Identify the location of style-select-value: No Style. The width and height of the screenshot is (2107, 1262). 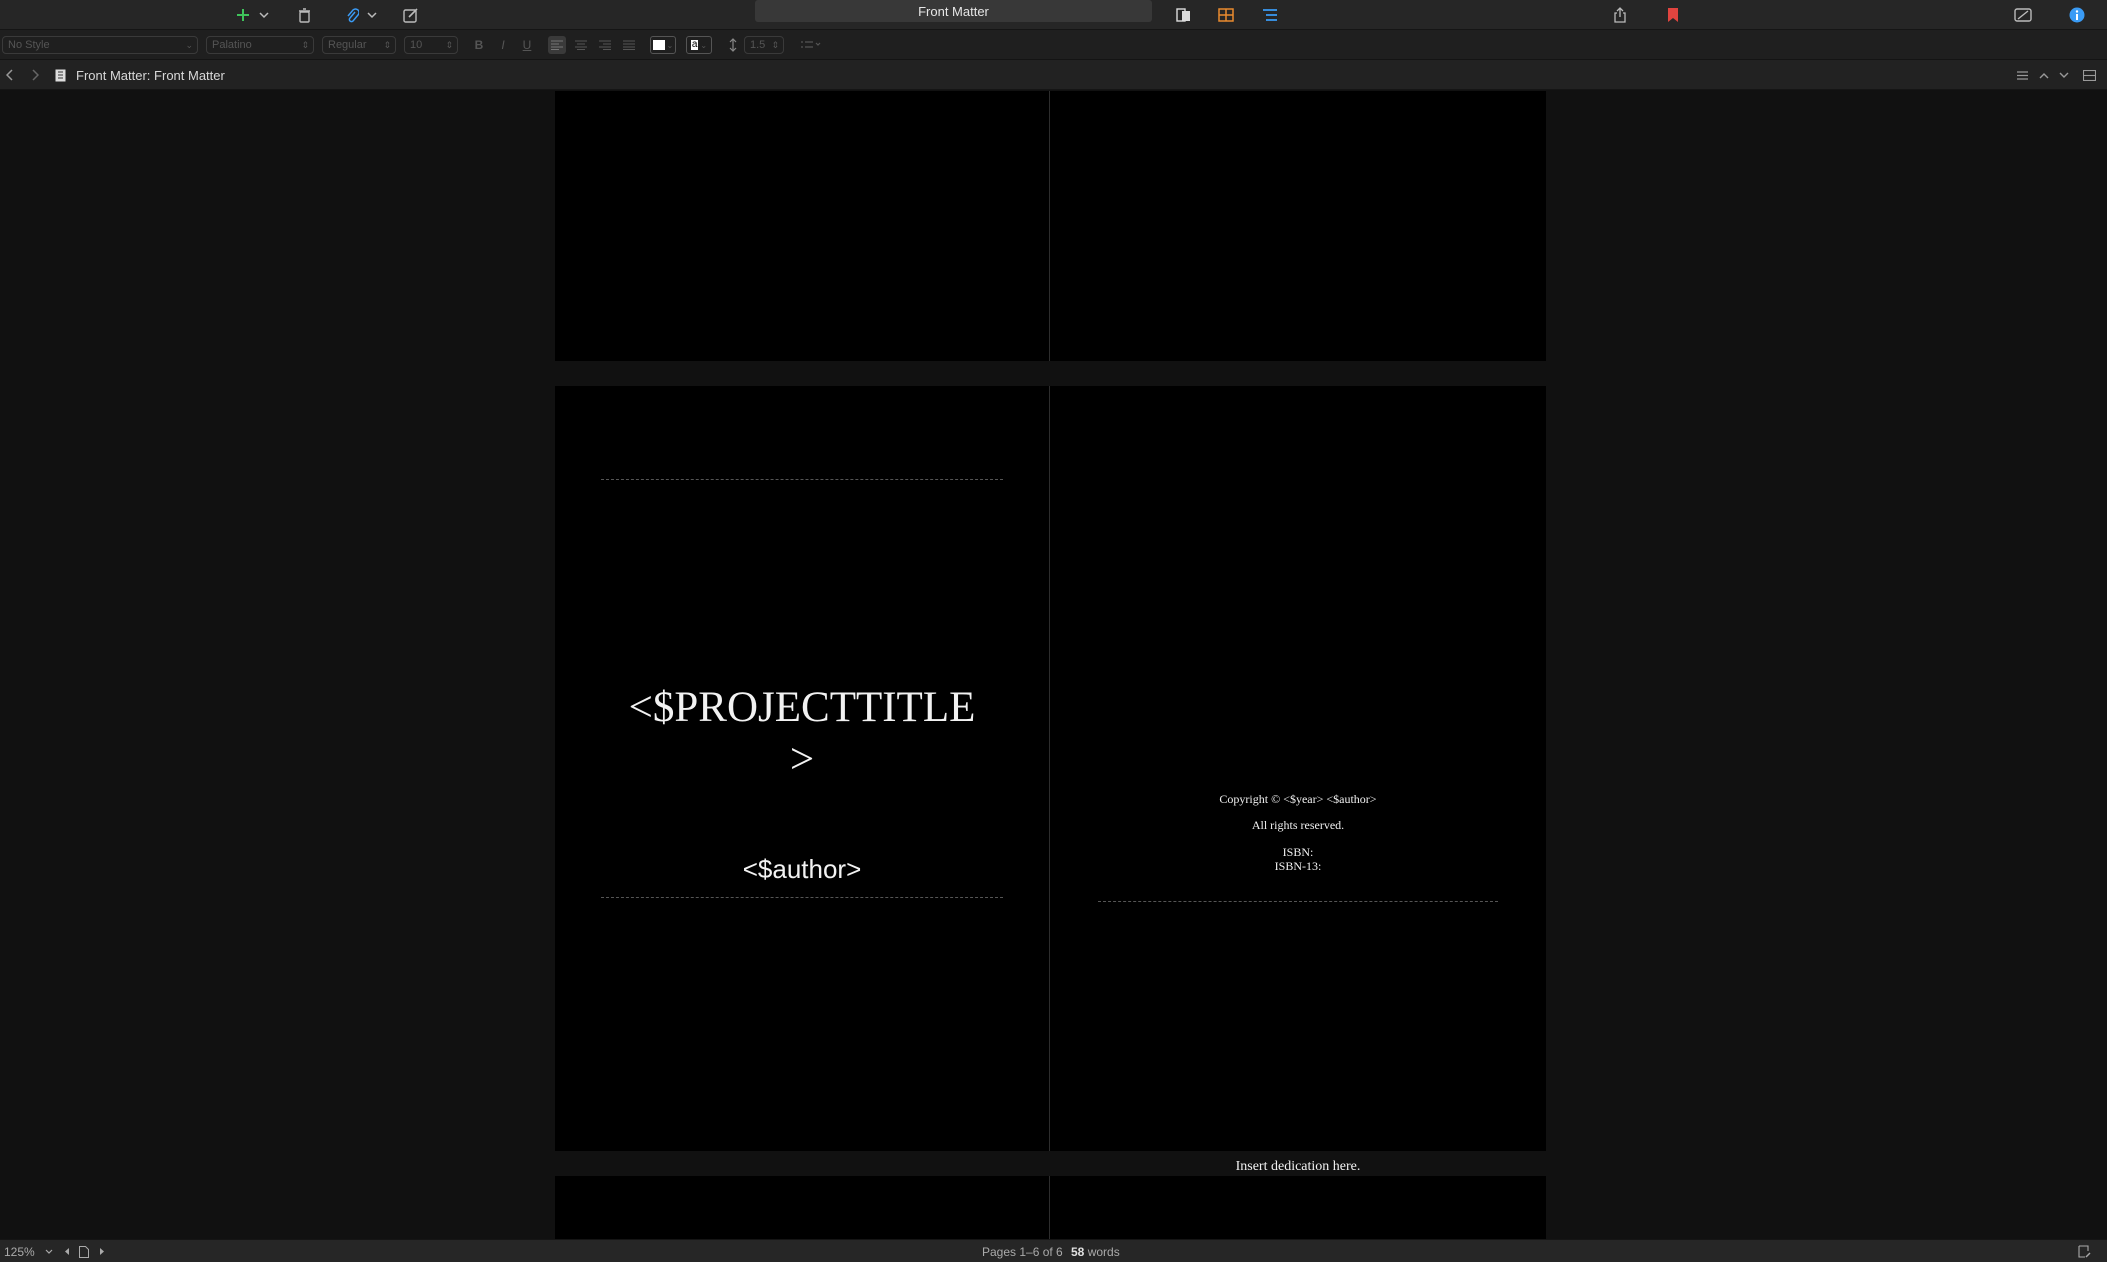
(29, 45).